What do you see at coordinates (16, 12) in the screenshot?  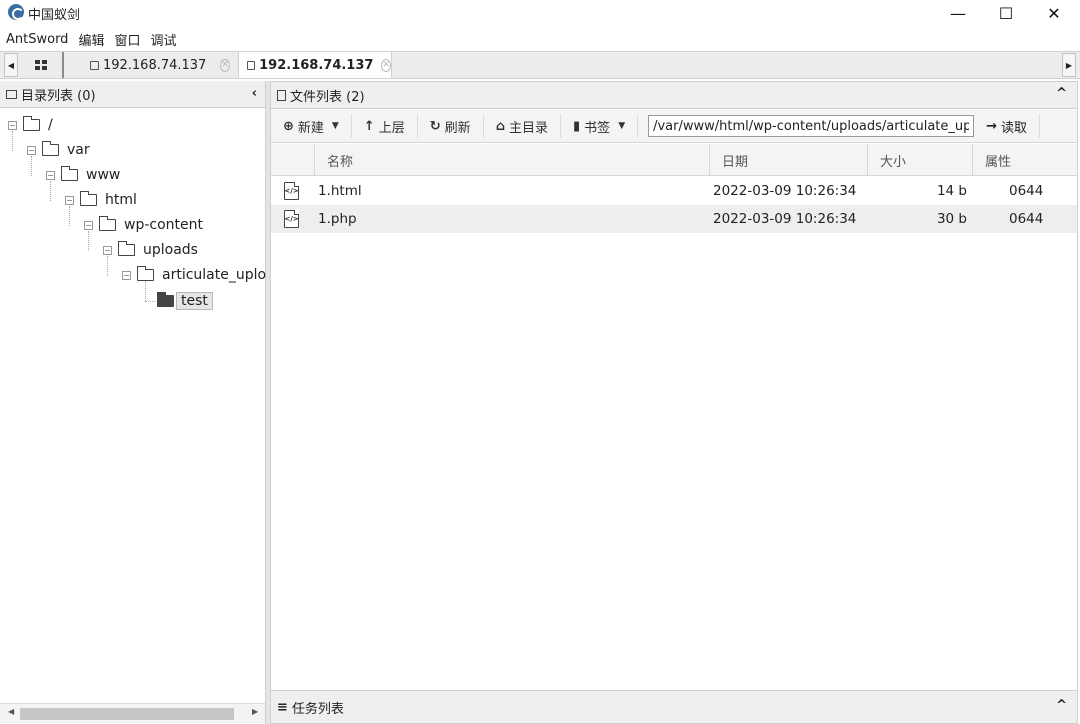 I see `app-logo-icon` at bounding box center [16, 12].